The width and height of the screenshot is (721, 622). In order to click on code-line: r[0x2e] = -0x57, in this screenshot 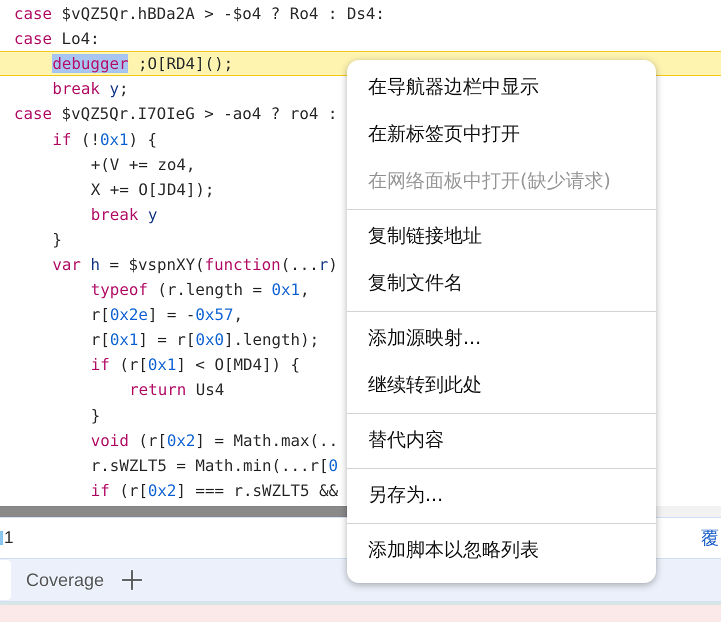, I will do `click(167, 315)`.